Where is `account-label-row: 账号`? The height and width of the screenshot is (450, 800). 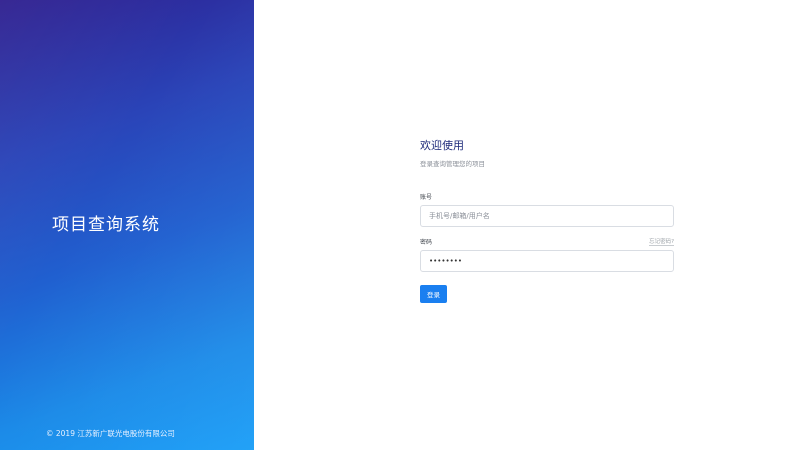
account-label-row: 账号 is located at coordinates (547, 196).